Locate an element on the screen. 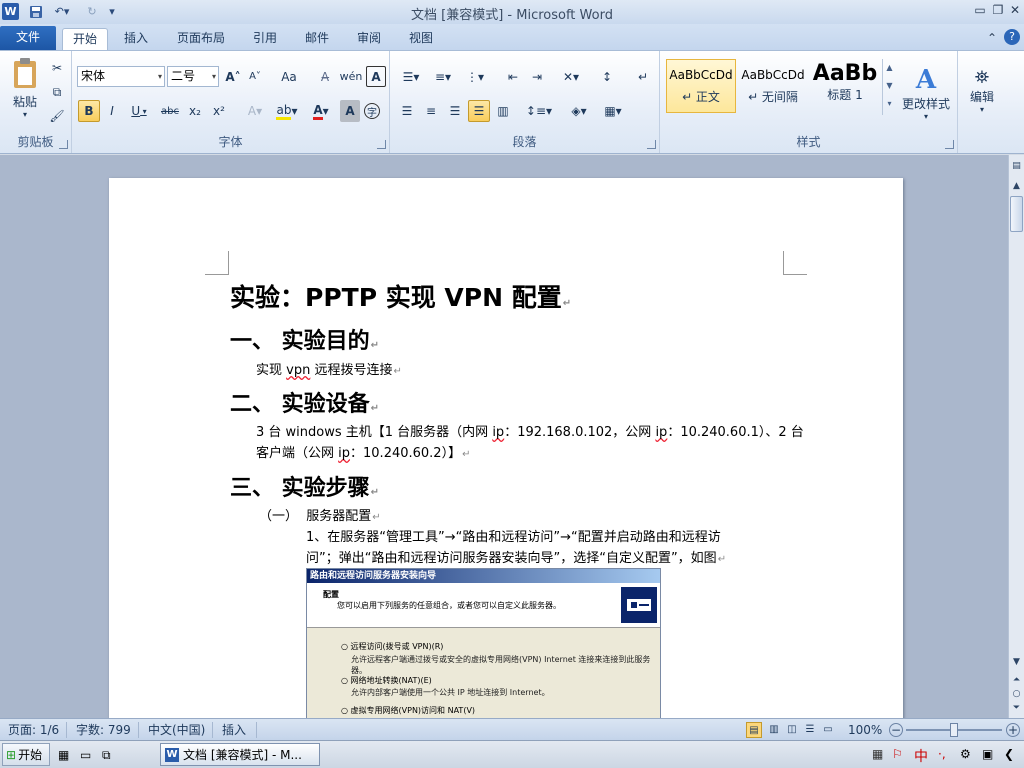 Image resolution: width=1024 pixels, height=768 pixels. next-page-icon: ⏷ is located at coordinates (1016, 708).